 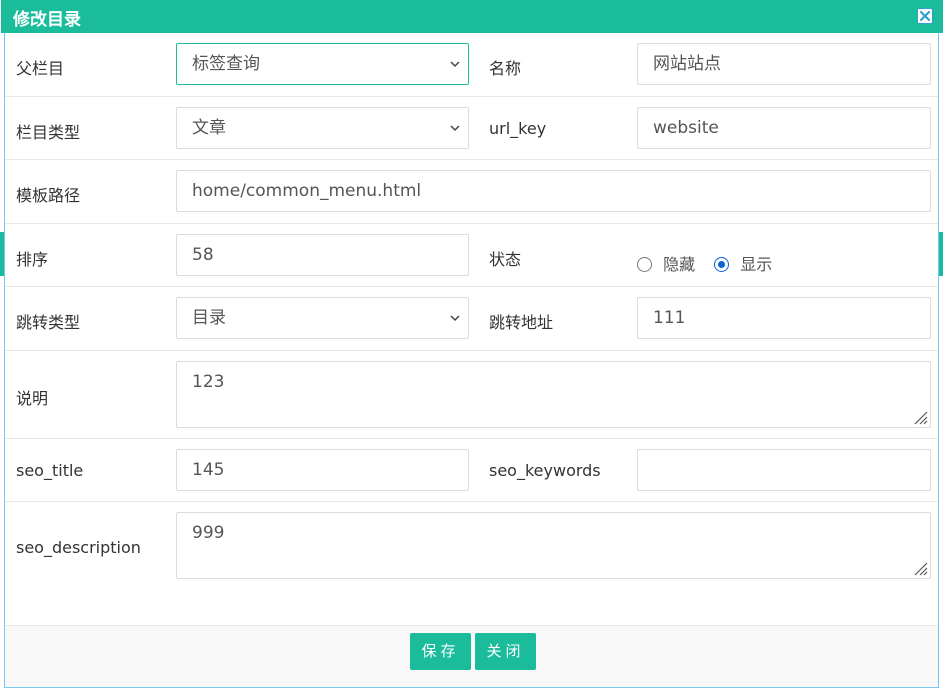 What do you see at coordinates (784, 470) in the screenshot?
I see `seo-keywords-input` at bounding box center [784, 470].